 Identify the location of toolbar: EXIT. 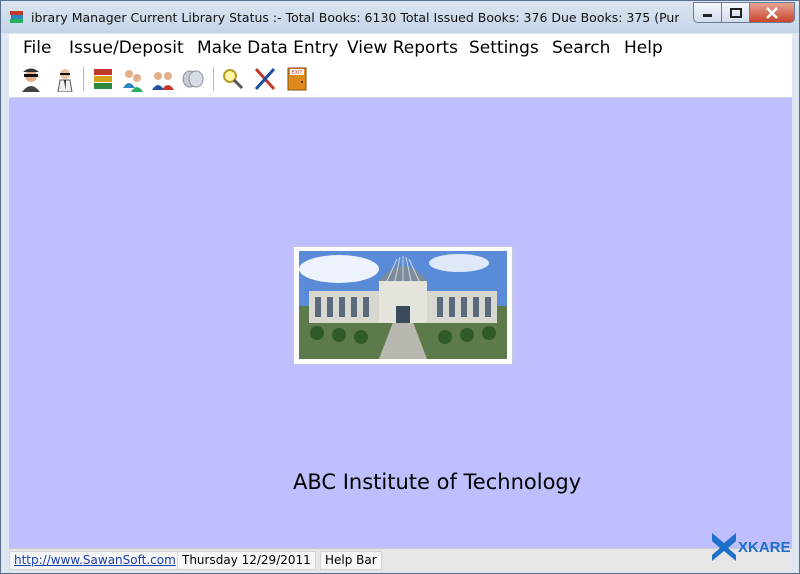
(400, 80).